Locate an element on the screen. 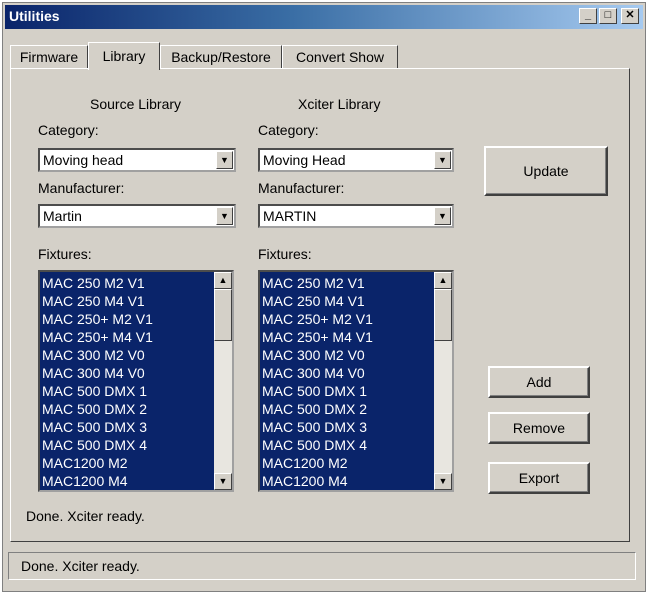 This screenshot has width=651, height=595. status-bar: Done. Xciter ready. is located at coordinates (322, 566).